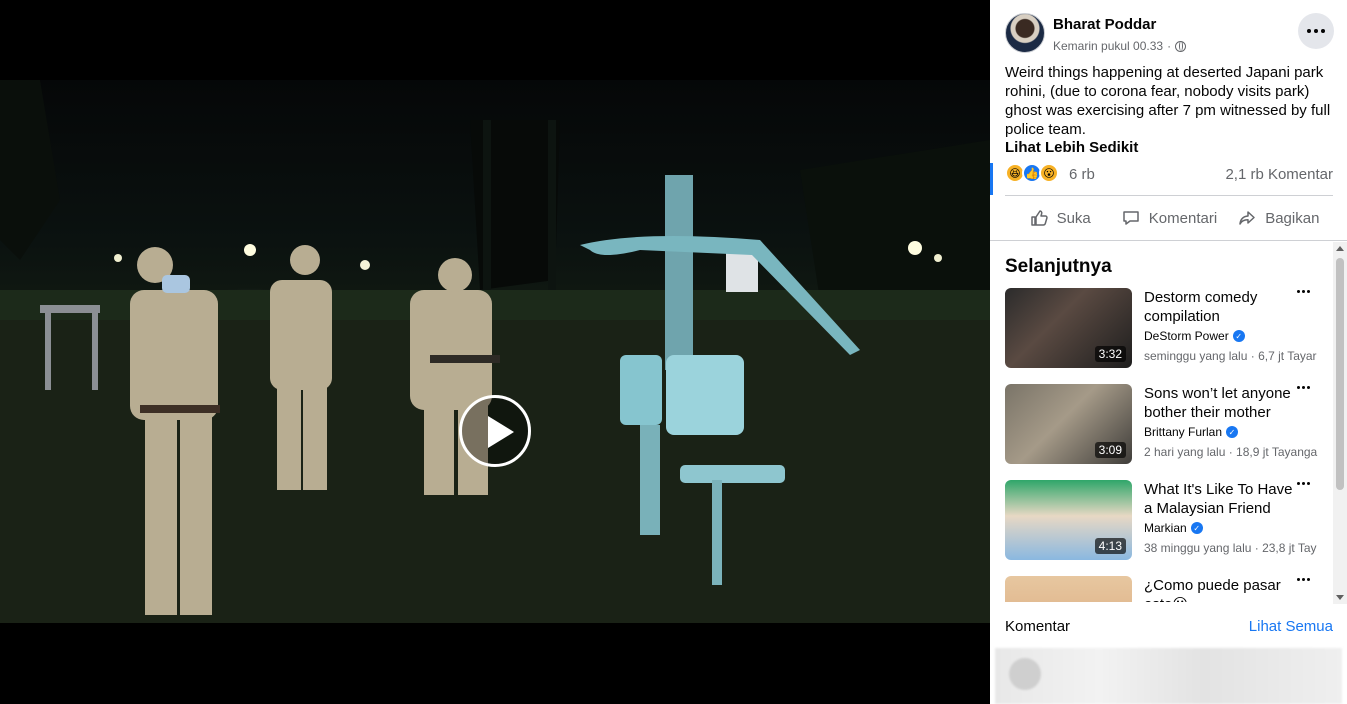 This screenshot has height=704, width=1347. I want to click on video-meta: 38 minggu yang lalu · 23,8 jt Tay, so click(1230, 548).